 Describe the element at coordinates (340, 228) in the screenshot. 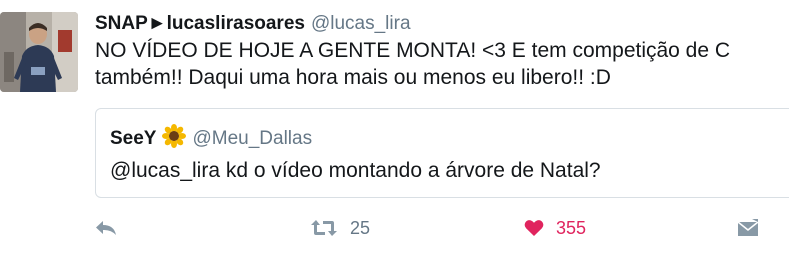

I see `retweet-button: 25` at that location.